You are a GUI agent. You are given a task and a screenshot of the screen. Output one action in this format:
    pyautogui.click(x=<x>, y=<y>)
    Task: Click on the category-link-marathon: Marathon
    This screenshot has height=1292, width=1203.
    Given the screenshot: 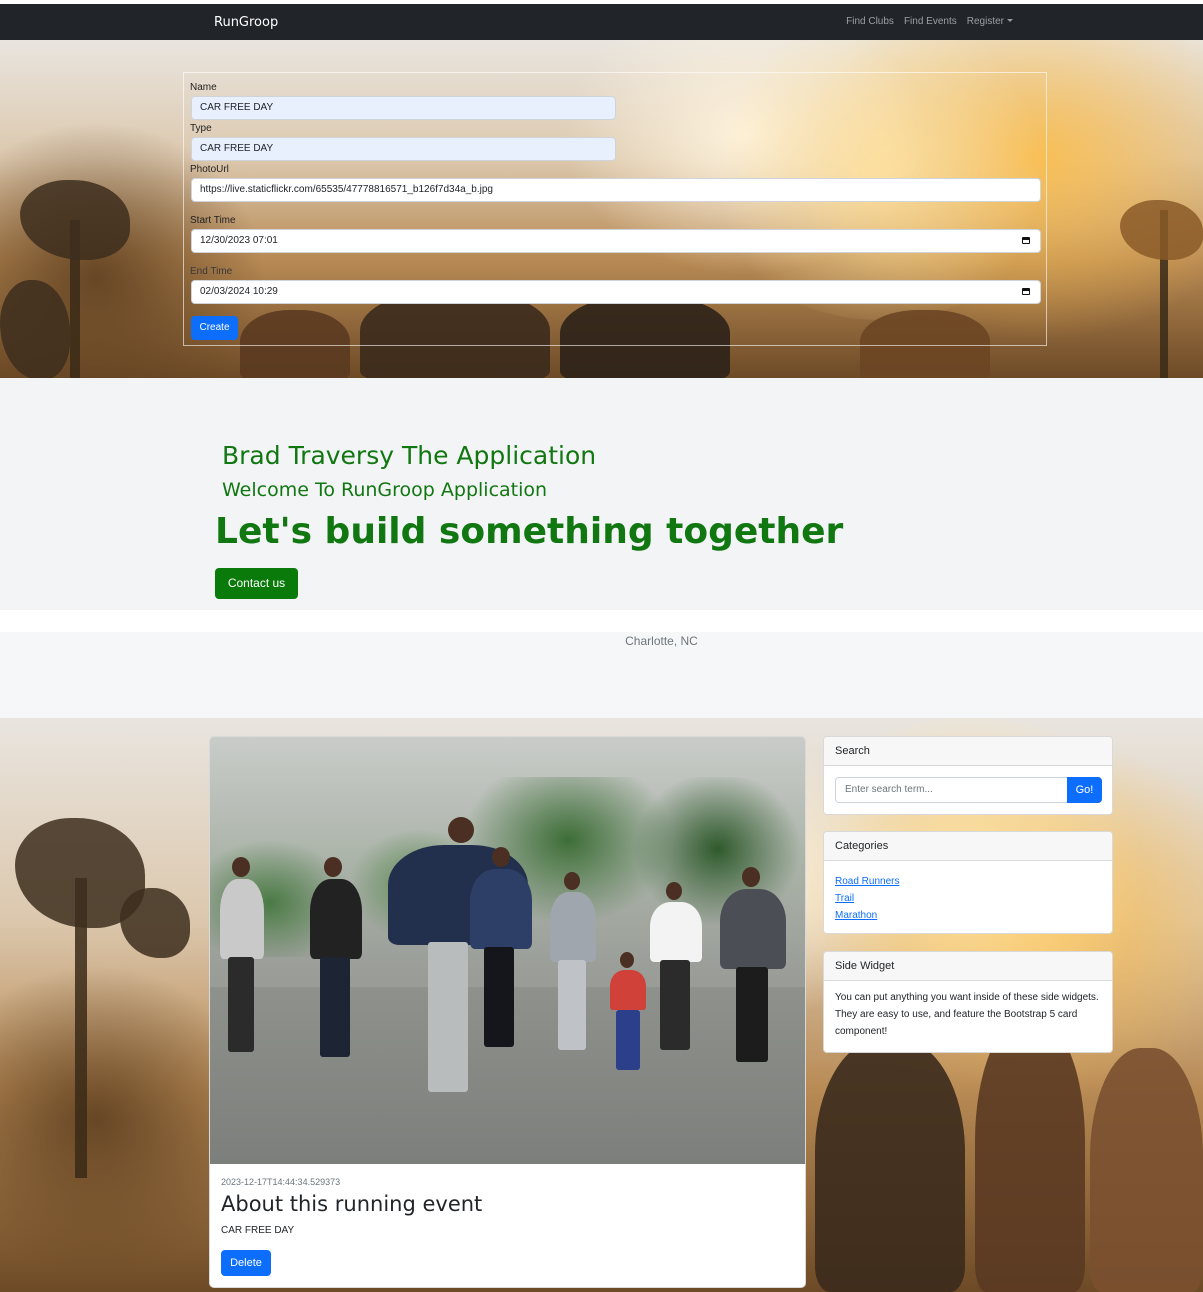 What is the action you would take?
    pyautogui.click(x=968, y=915)
    